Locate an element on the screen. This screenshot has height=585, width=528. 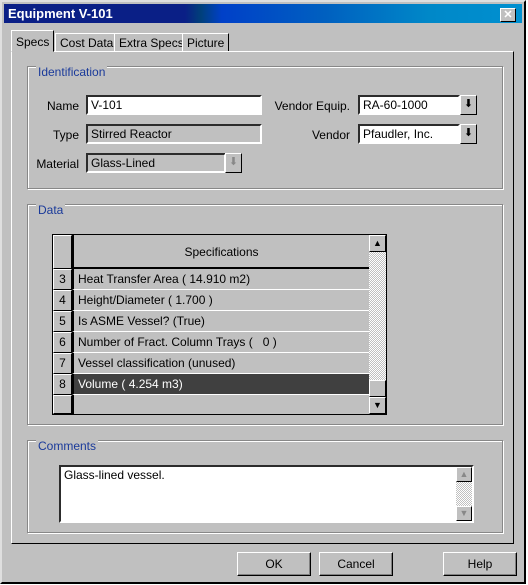
table-row-selected: Volume ( 4.254 m3) is located at coordinates (220, 384).